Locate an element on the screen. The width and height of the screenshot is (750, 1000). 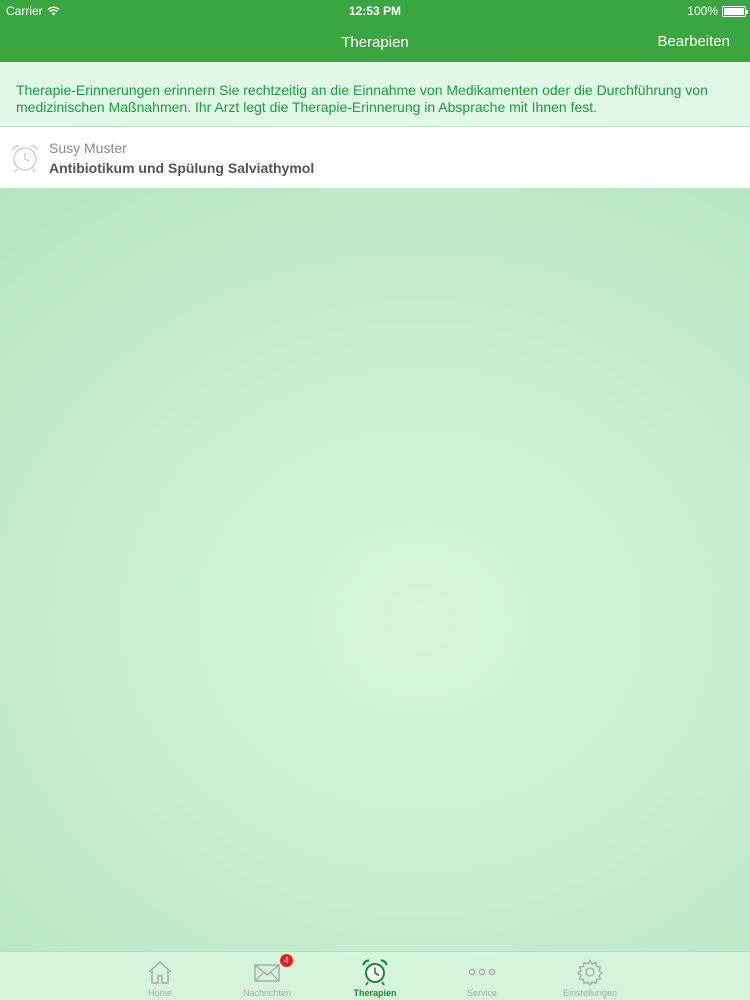
tab-label-therapien: Therapien is located at coordinates (375, 993).